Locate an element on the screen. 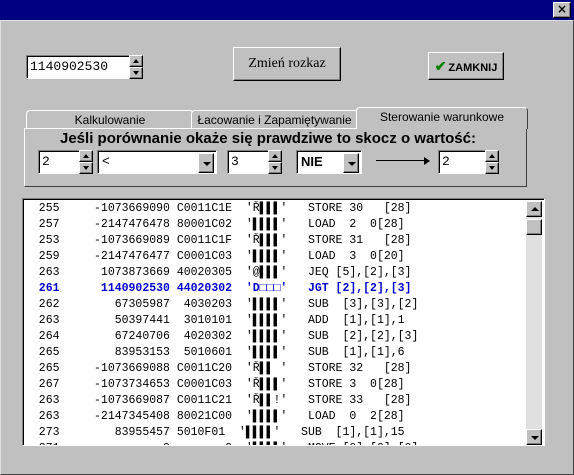 This screenshot has width=574, height=475. close-button-label: ZAMKNIJ is located at coordinates (473, 68).